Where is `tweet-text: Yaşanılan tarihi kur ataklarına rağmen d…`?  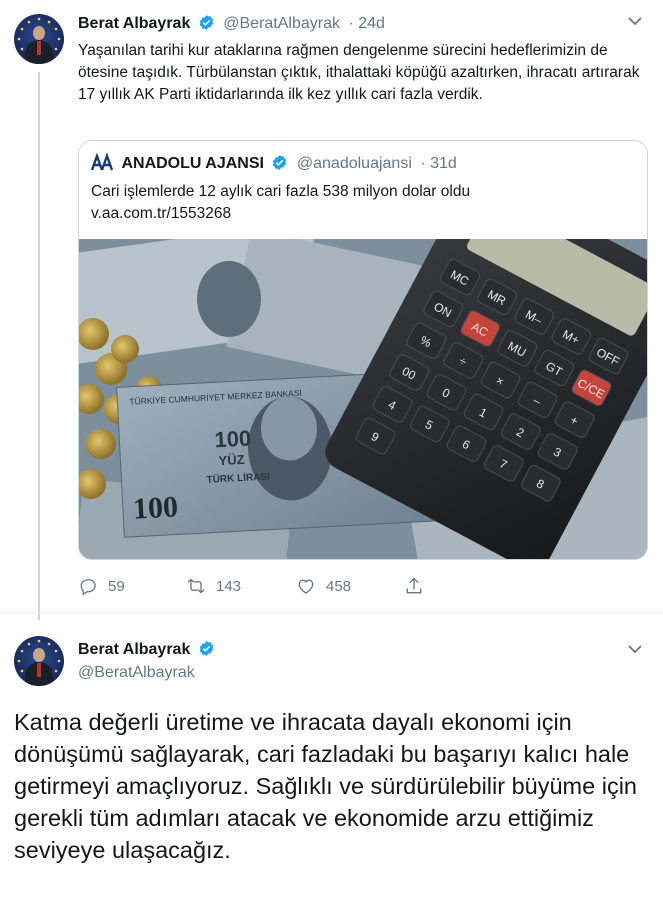
tweet-text: Yaşanılan tarihi kur ataklarına rağmen d… is located at coordinates (359, 72).